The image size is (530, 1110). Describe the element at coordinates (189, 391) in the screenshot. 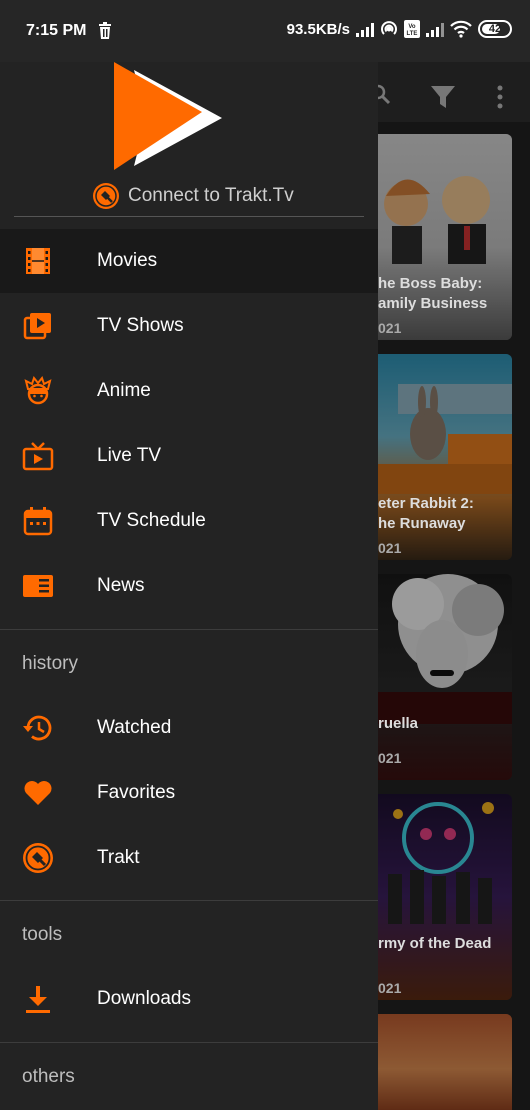

I see `menu-item-anime: Anime` at that location.